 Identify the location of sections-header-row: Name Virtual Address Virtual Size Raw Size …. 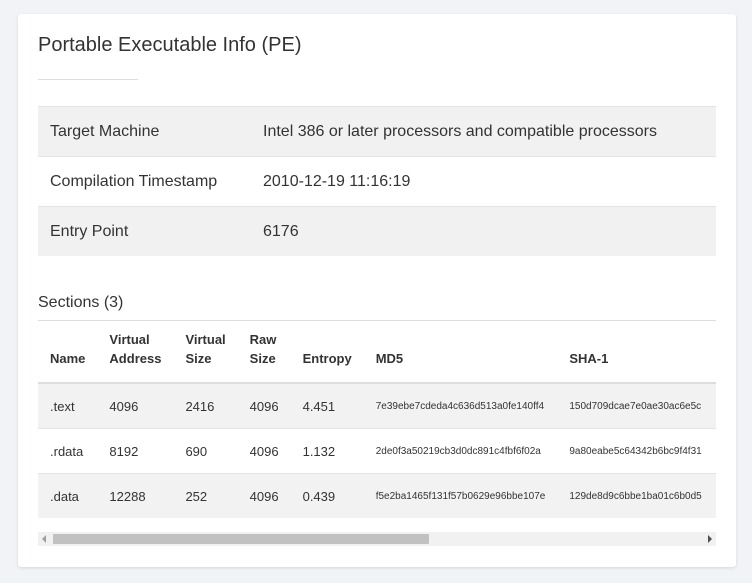
(377, 352).